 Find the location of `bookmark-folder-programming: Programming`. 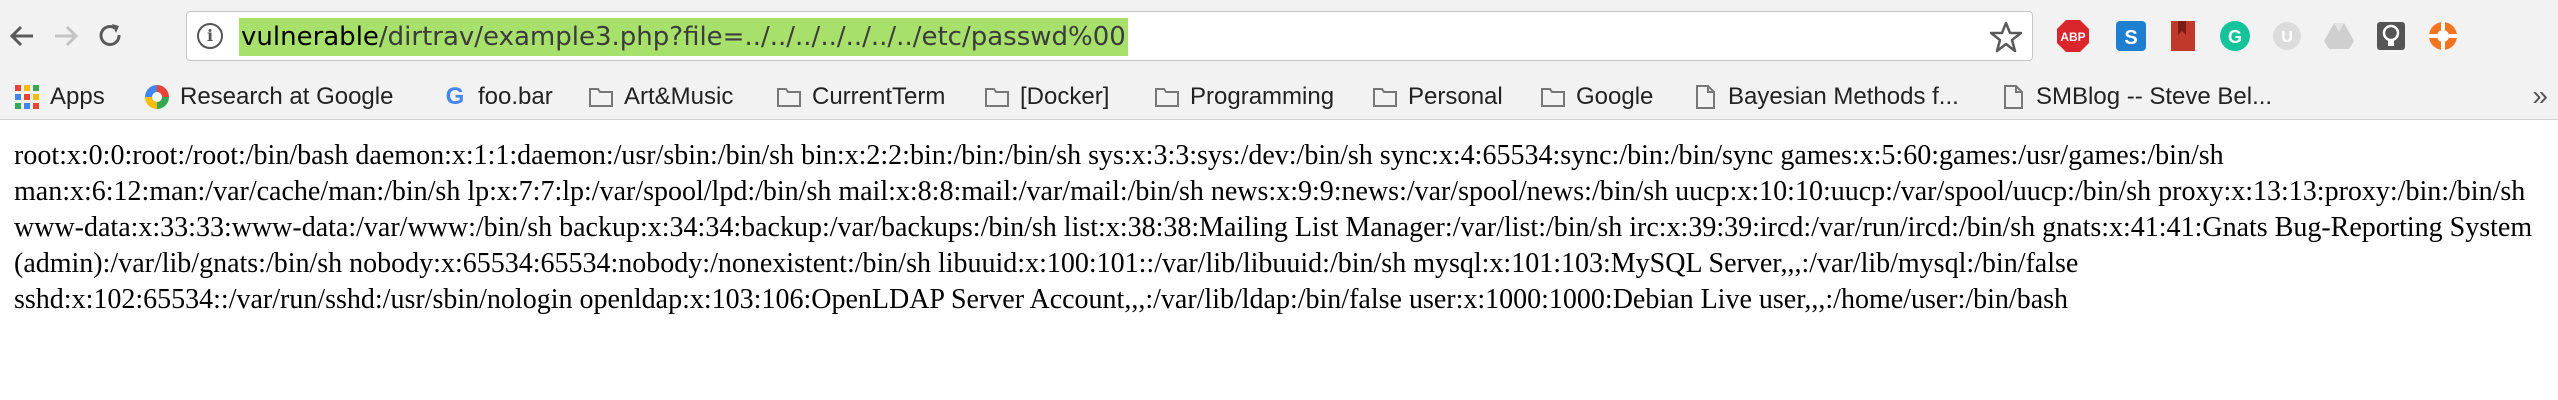

bookmark-folder-programming: Programming is located at coordinates (1244, 97).